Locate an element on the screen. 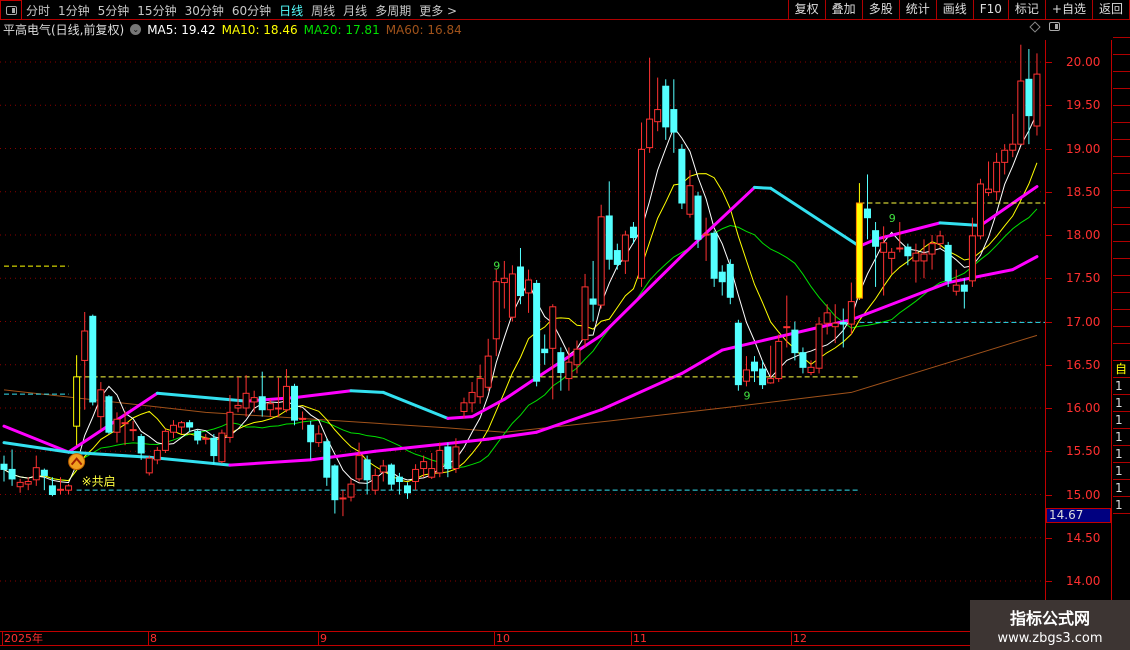  panel-toggle-button is located at coordinates (11, 10).